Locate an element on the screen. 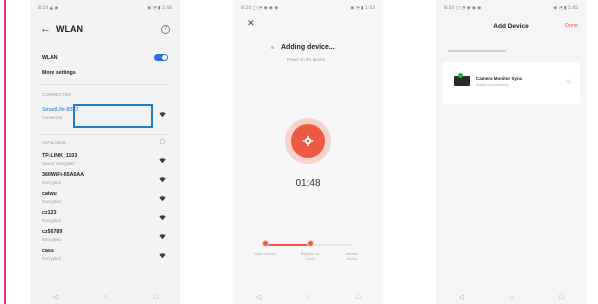 The width and height of the screenshot is (598, 304). page-title: WLAN is located at coordinates (69, 29).